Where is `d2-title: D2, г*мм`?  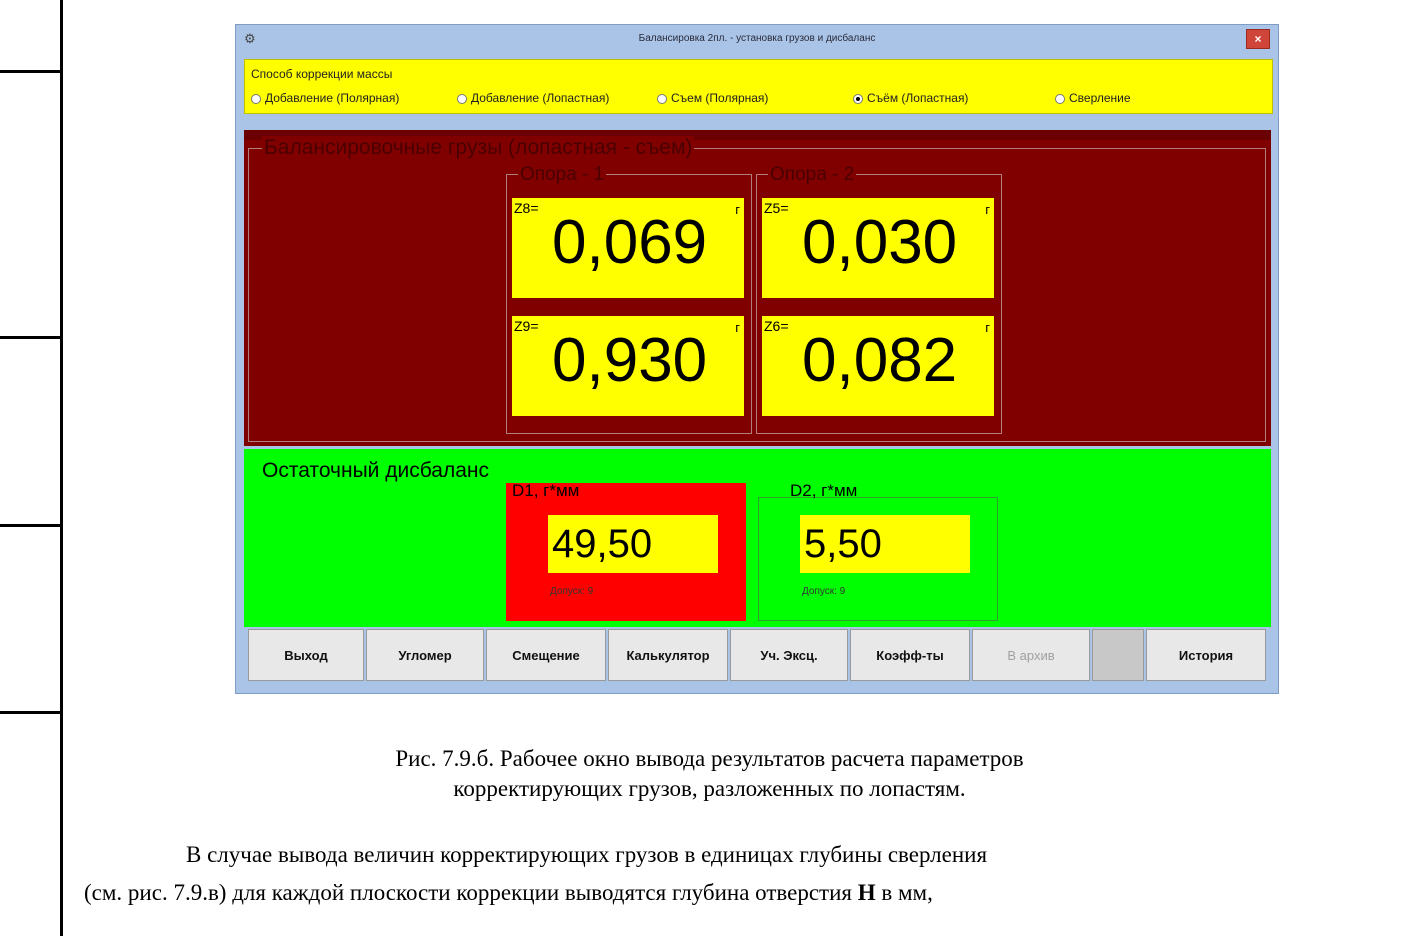
d2-title: D2, г*мм is located at coordinates (824, 490).